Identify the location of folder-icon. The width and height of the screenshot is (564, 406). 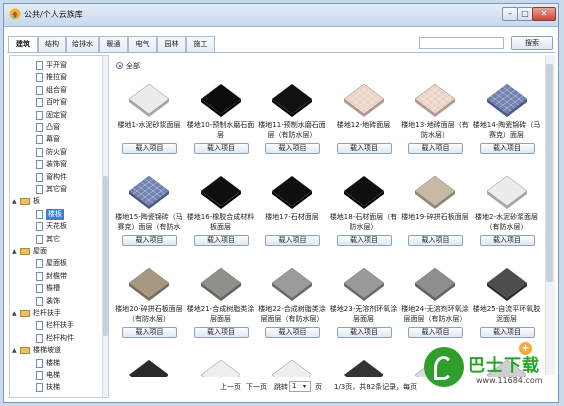
(25, 313).